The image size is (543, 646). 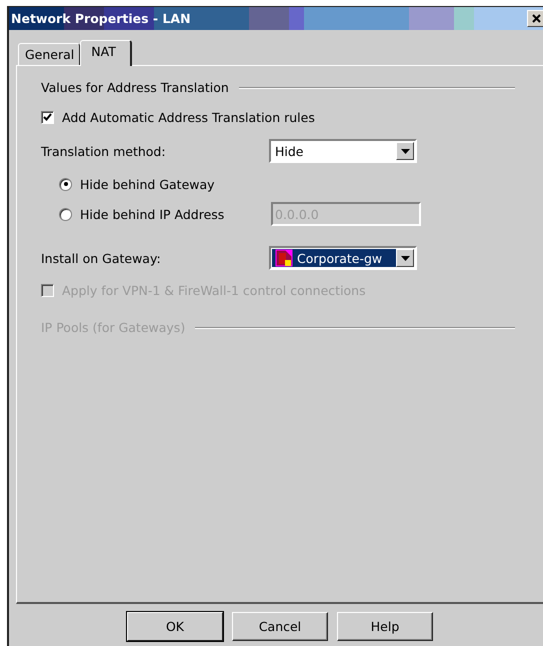 I want to click on checkbox, so click(x=47, y=117).